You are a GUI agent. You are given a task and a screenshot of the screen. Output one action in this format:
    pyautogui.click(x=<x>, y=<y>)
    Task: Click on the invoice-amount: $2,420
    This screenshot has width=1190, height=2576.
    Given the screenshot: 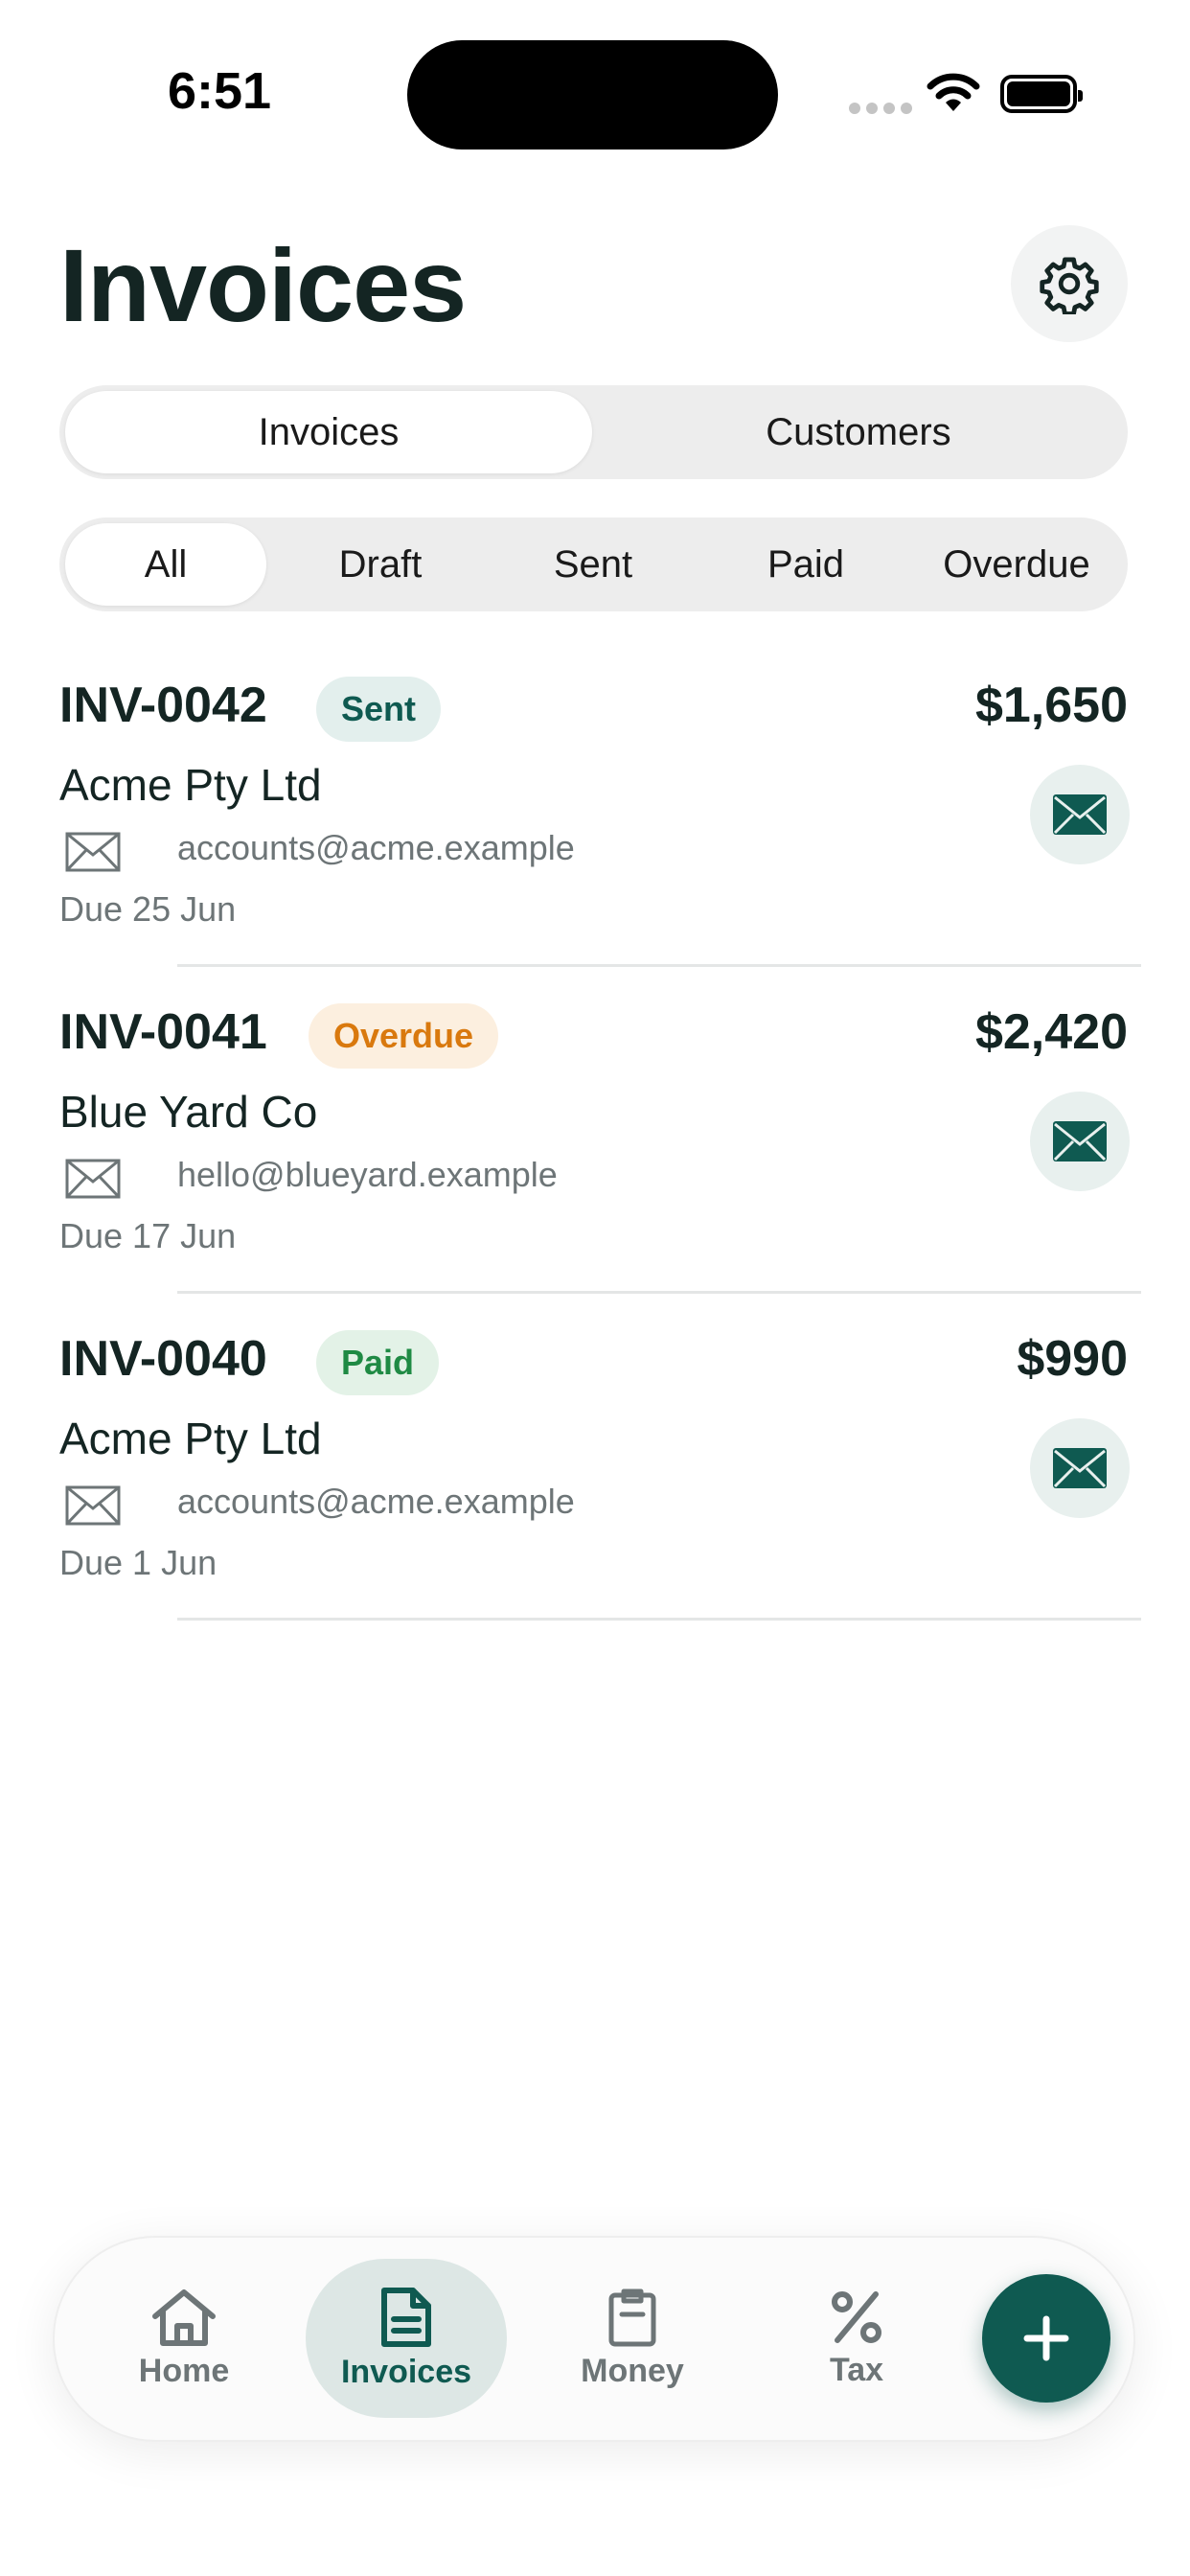 What is the action you would take?
    pyautogui.click(x=1051, y=1032)
    